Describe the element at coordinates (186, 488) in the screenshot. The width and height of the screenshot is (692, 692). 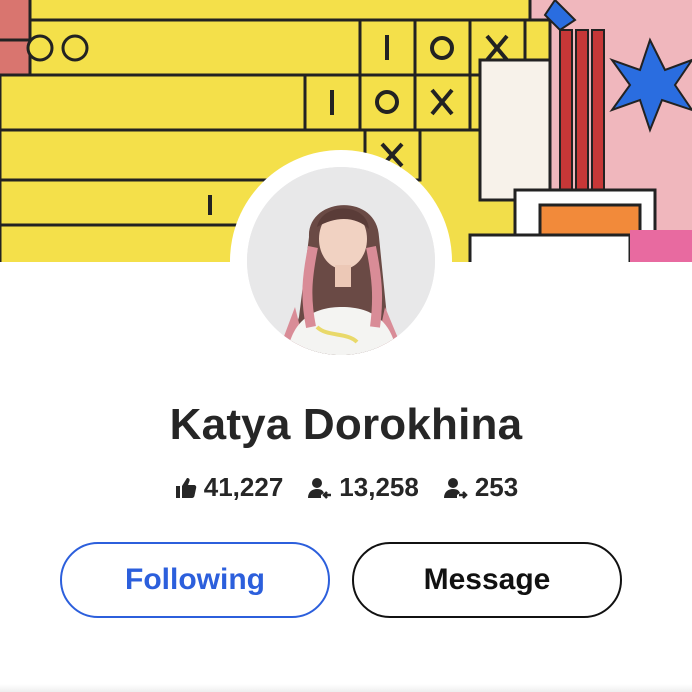
I see `thumbs-up-icon` at that location.